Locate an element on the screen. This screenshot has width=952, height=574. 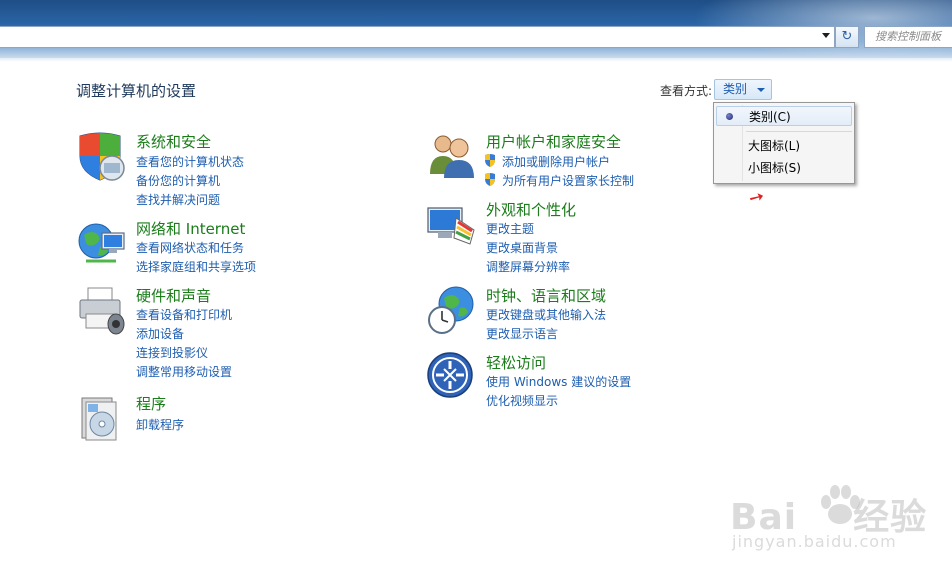
page-title: 调整计算机的设置 is located at coordinates (136, 91).